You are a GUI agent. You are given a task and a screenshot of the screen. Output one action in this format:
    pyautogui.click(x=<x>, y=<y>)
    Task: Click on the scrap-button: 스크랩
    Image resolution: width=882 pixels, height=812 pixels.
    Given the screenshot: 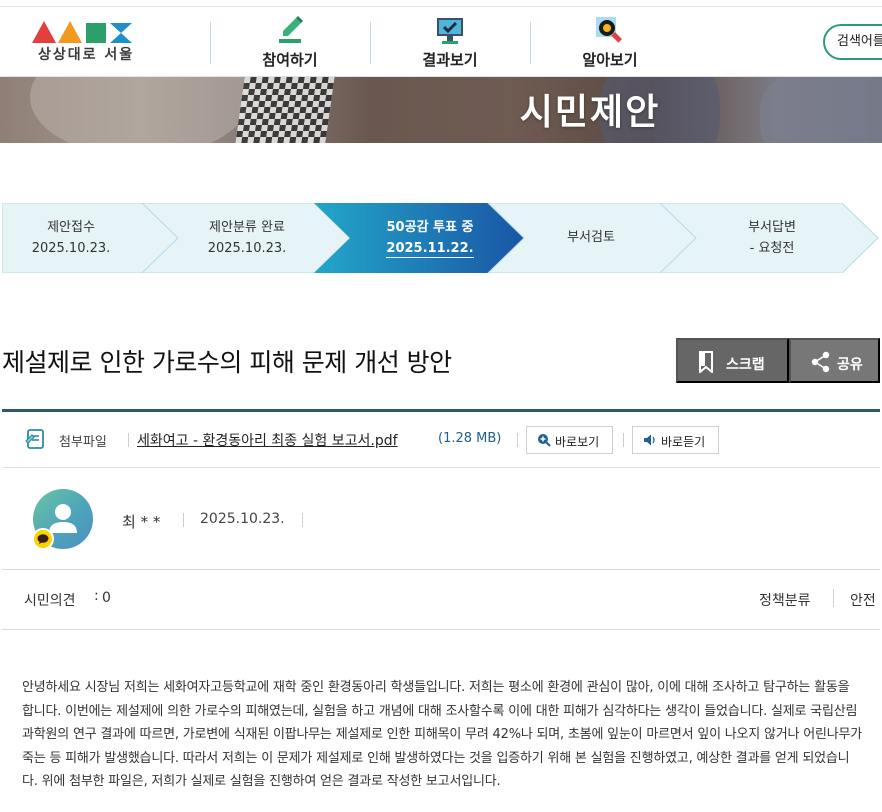 What is the action you would take?
    pyautogui.click(x=732, y=360)
    